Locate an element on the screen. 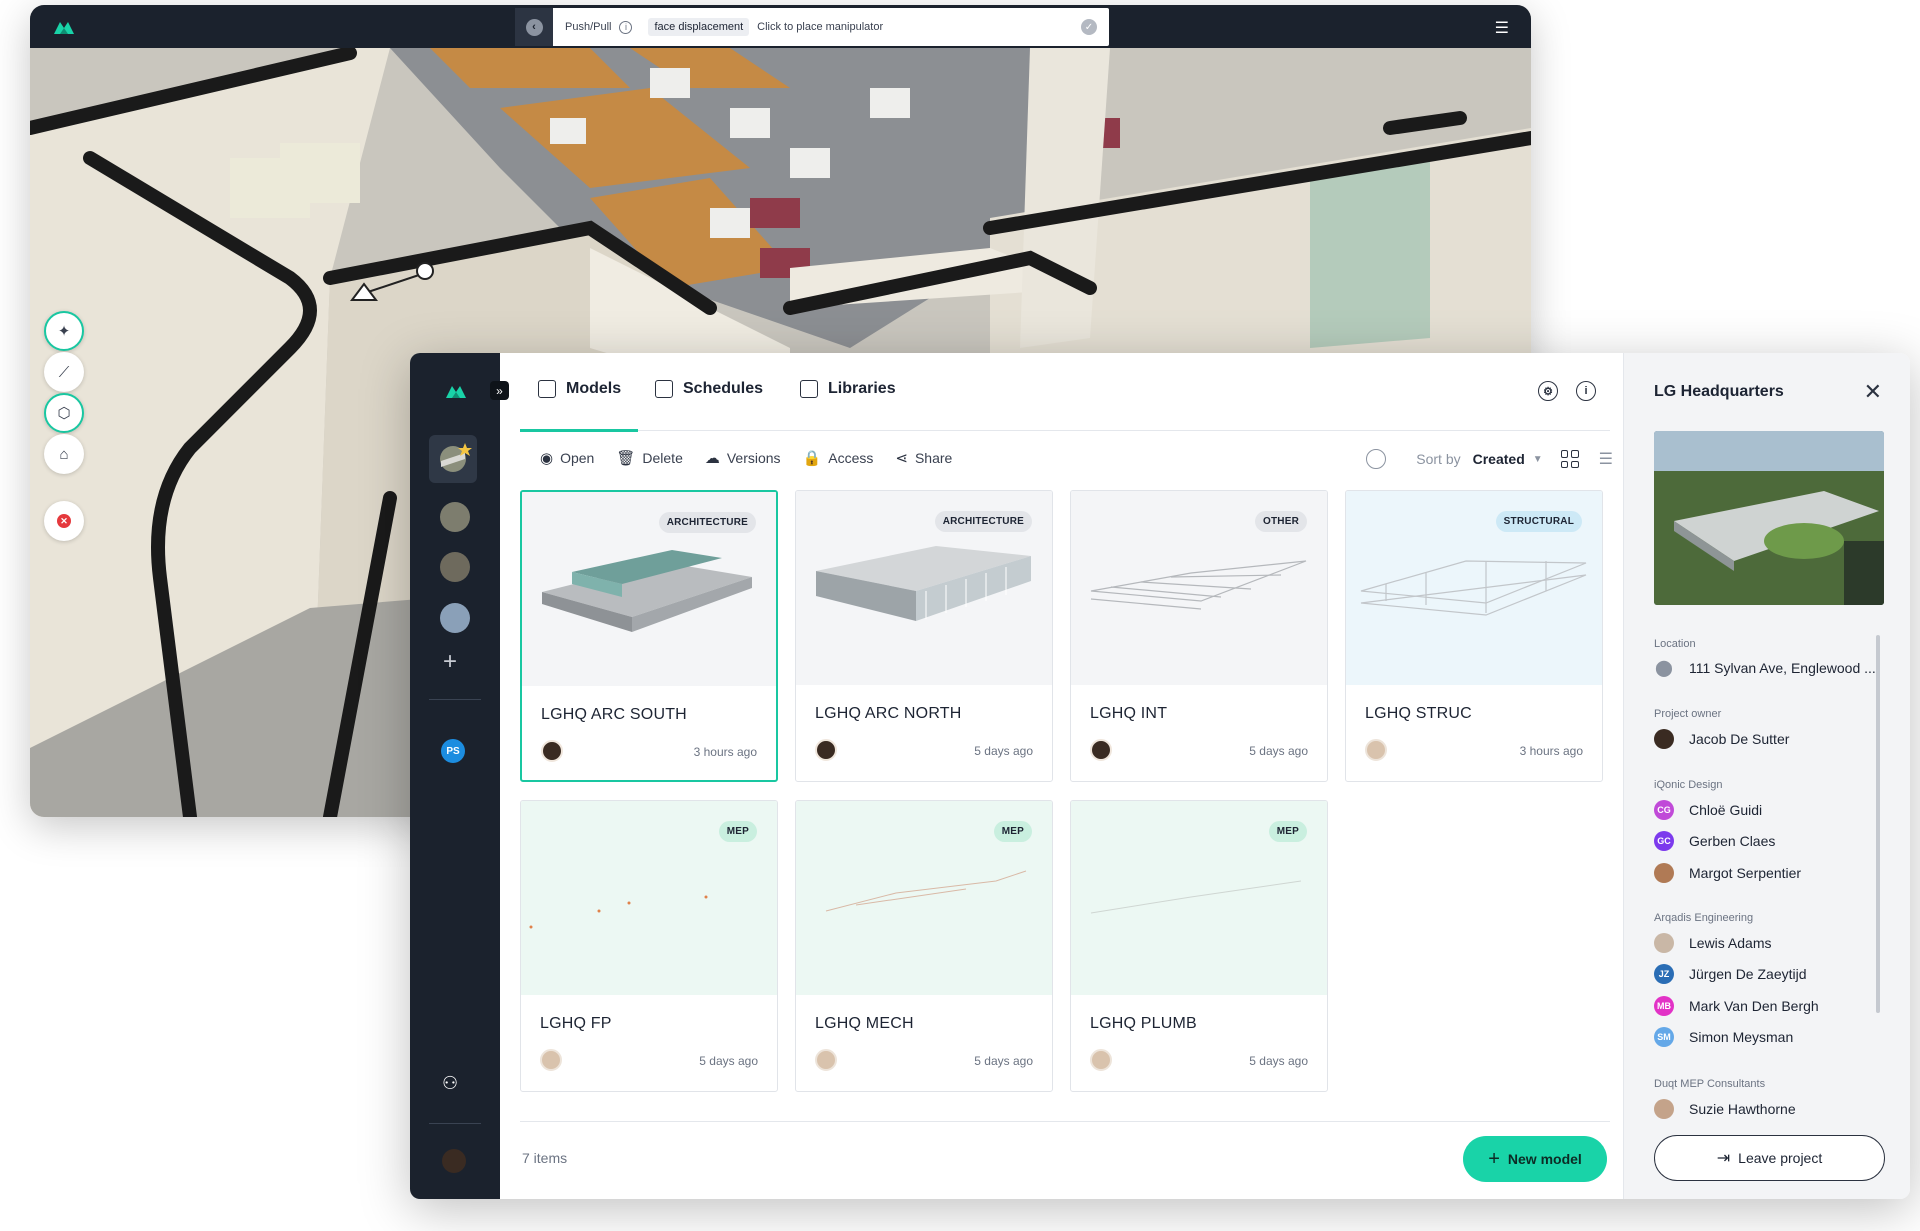 The image size is (1920, 1231). category-badge: STRUCTURAL is located at coordinates (1538, 521).